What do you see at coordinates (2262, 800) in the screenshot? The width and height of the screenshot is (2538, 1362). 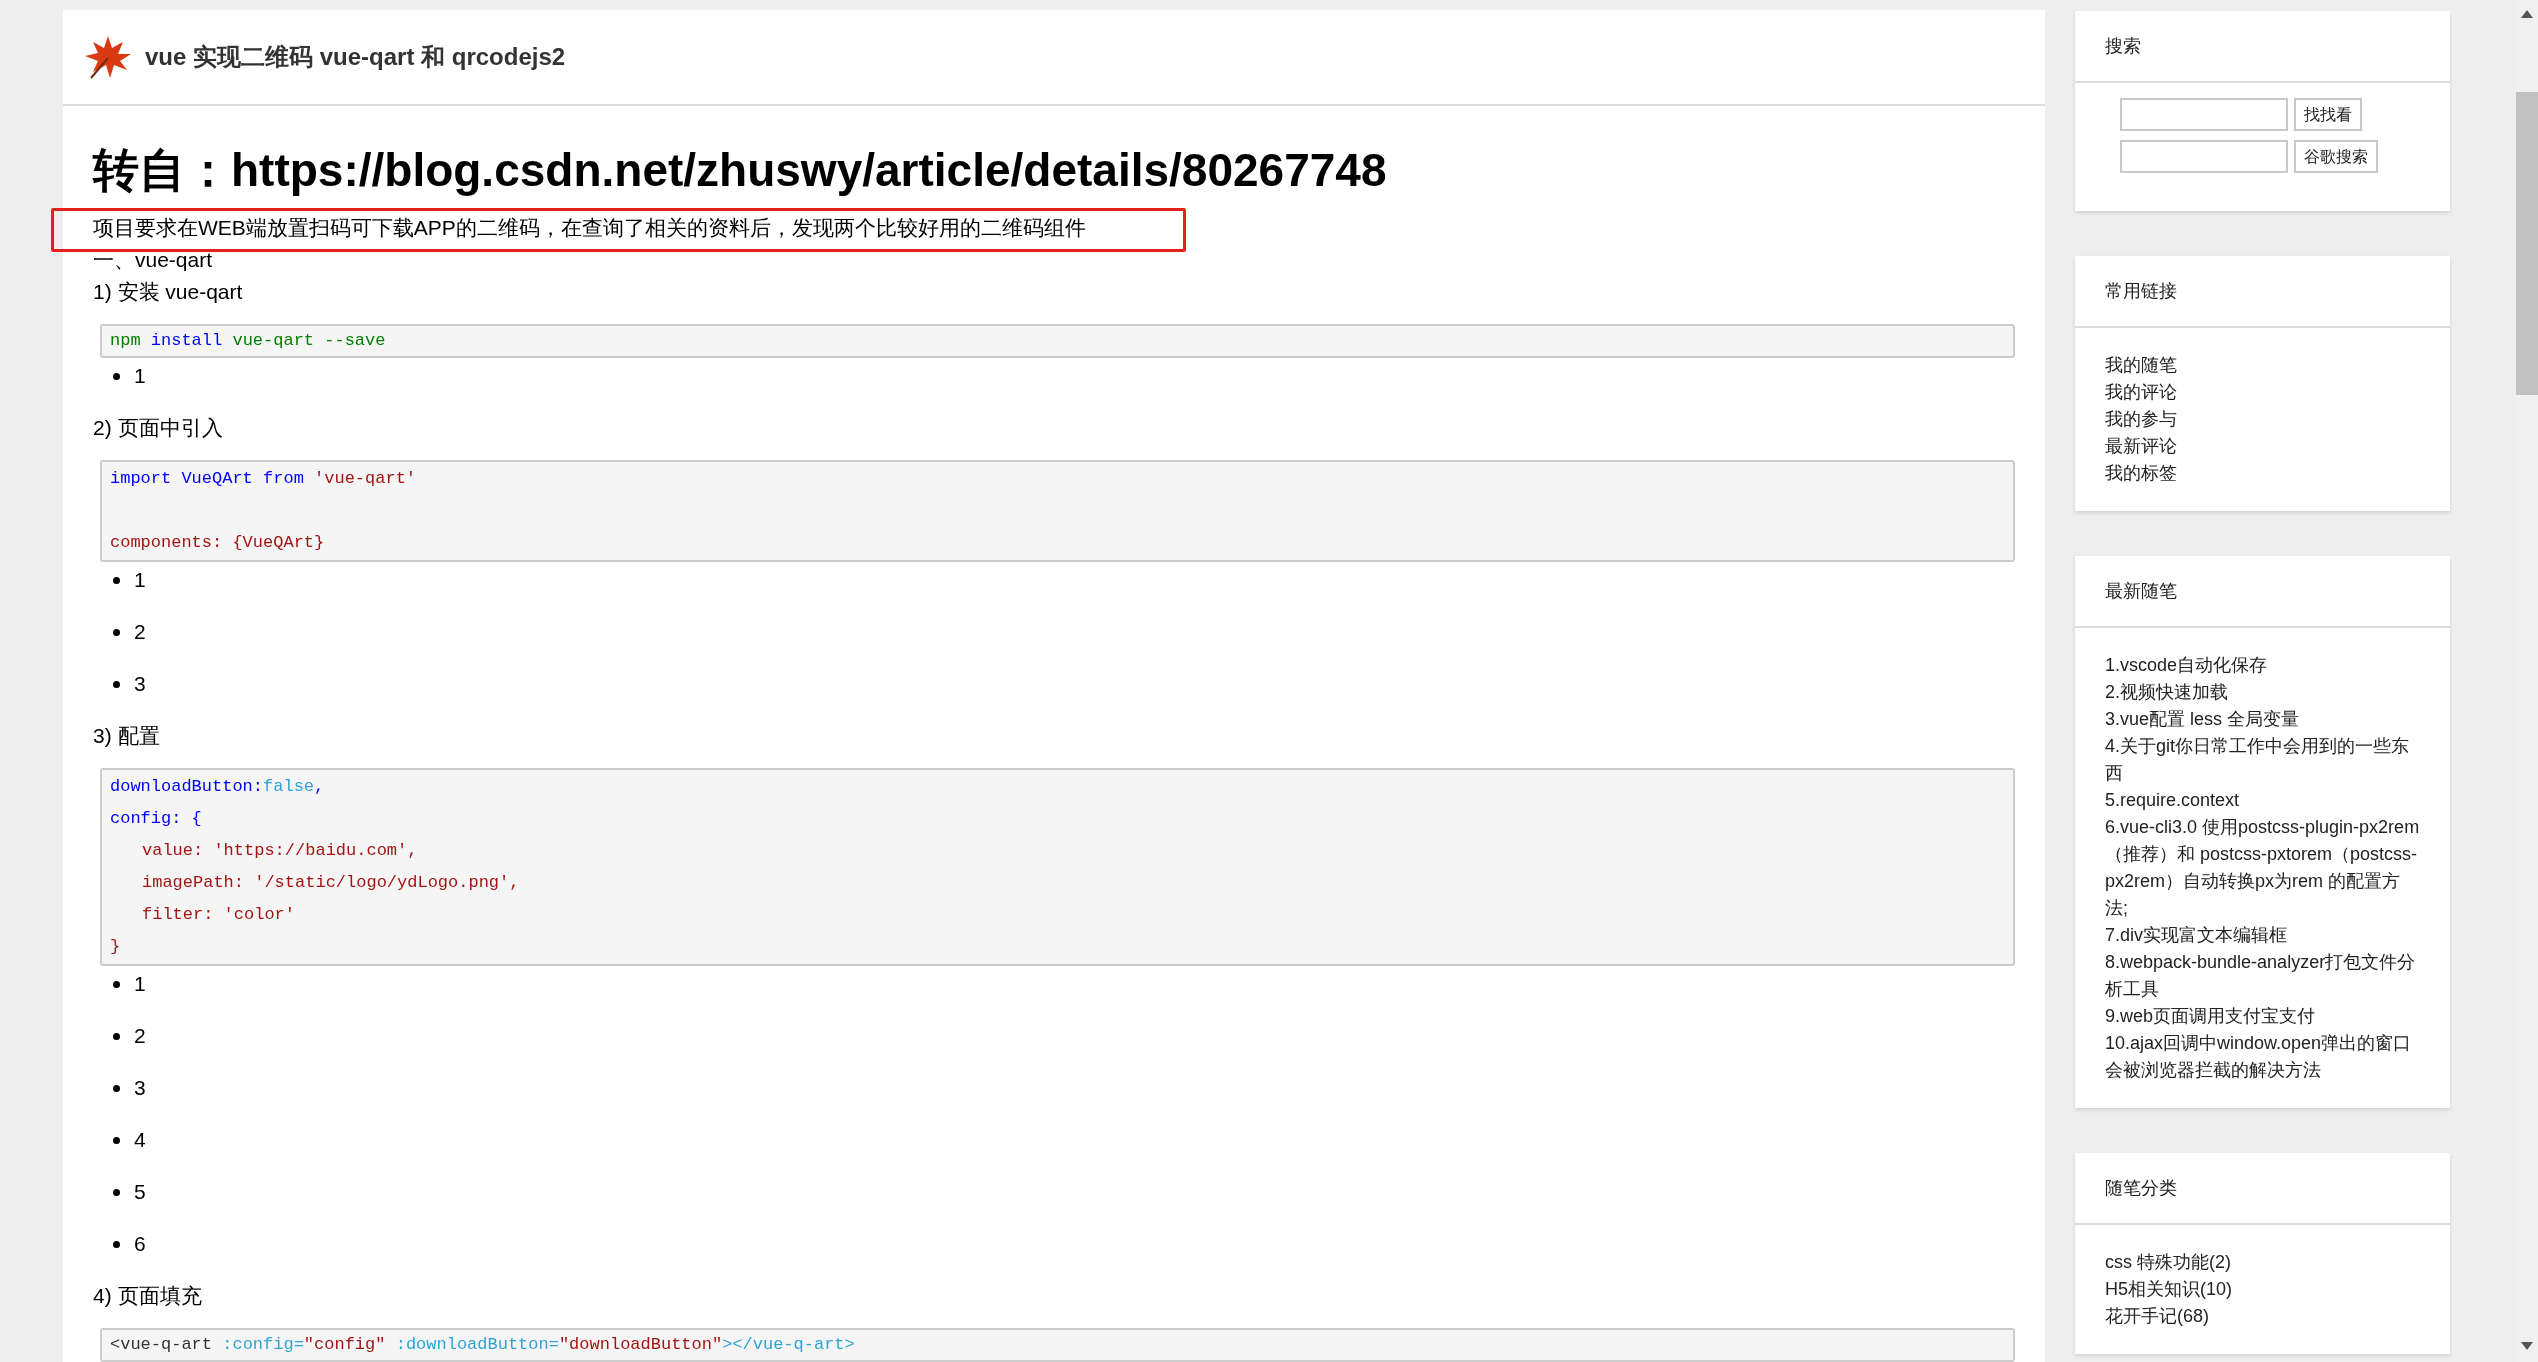 I see `sidebar-link: 5.require.context` at bounding box center [2262, 800].